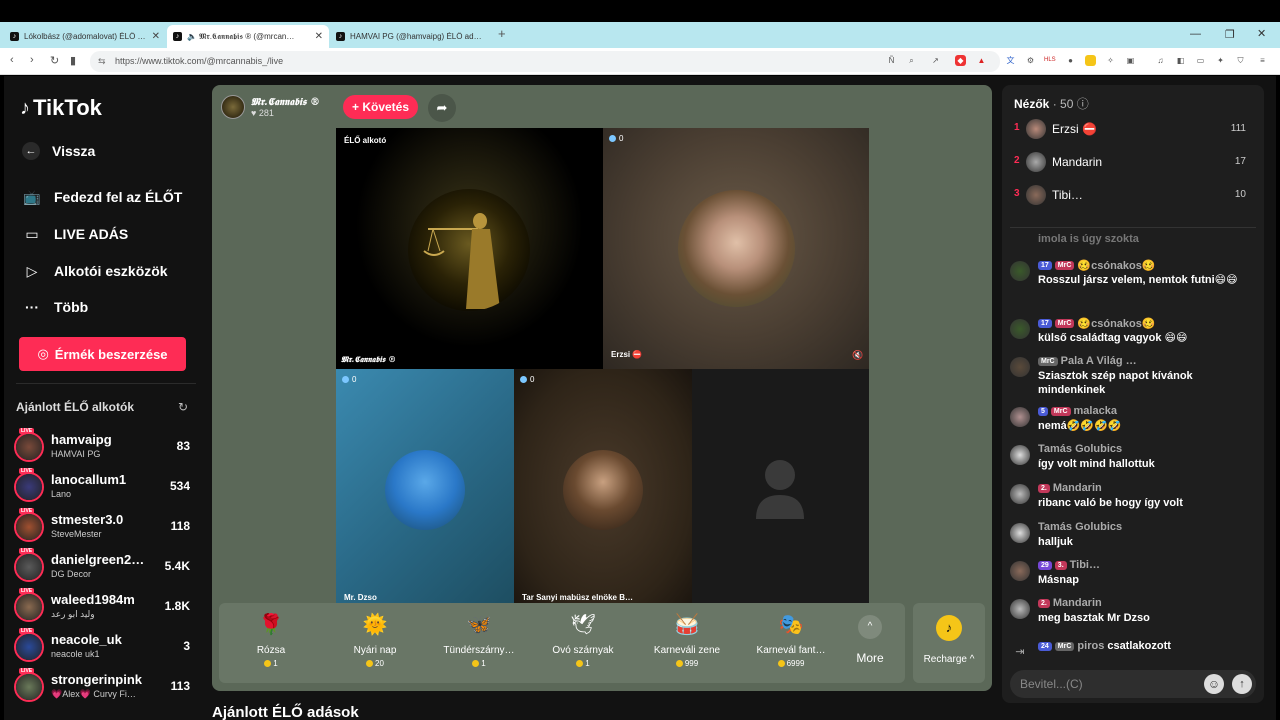  What do you see at coordinates (1195, 34) in the screenshot?
I see `minimize-icon: —` at bounding box center [1195, 34].